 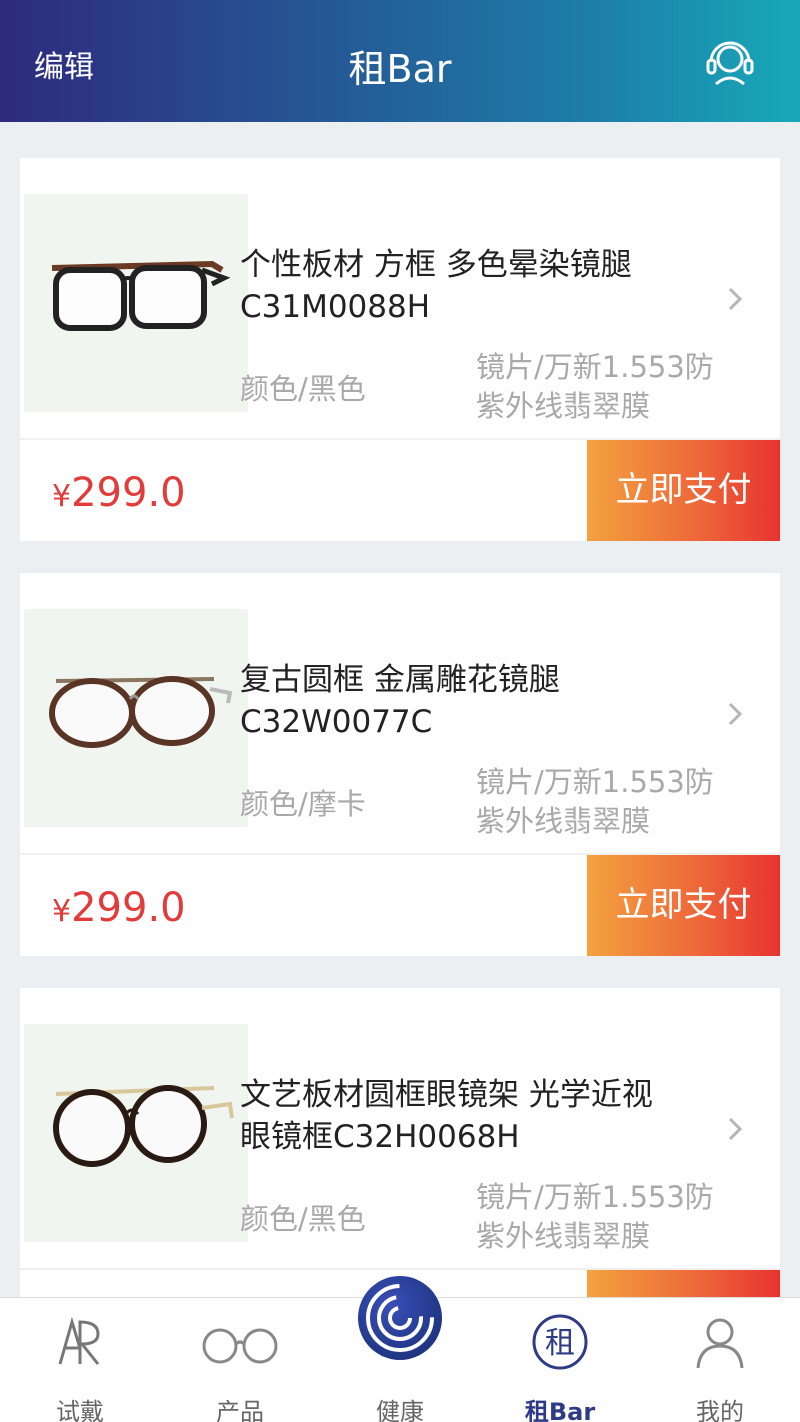 What do you see at coordinates (79, 1340) in the screenshot?
I see `ar-icon` at bounding box center [79, 1340].